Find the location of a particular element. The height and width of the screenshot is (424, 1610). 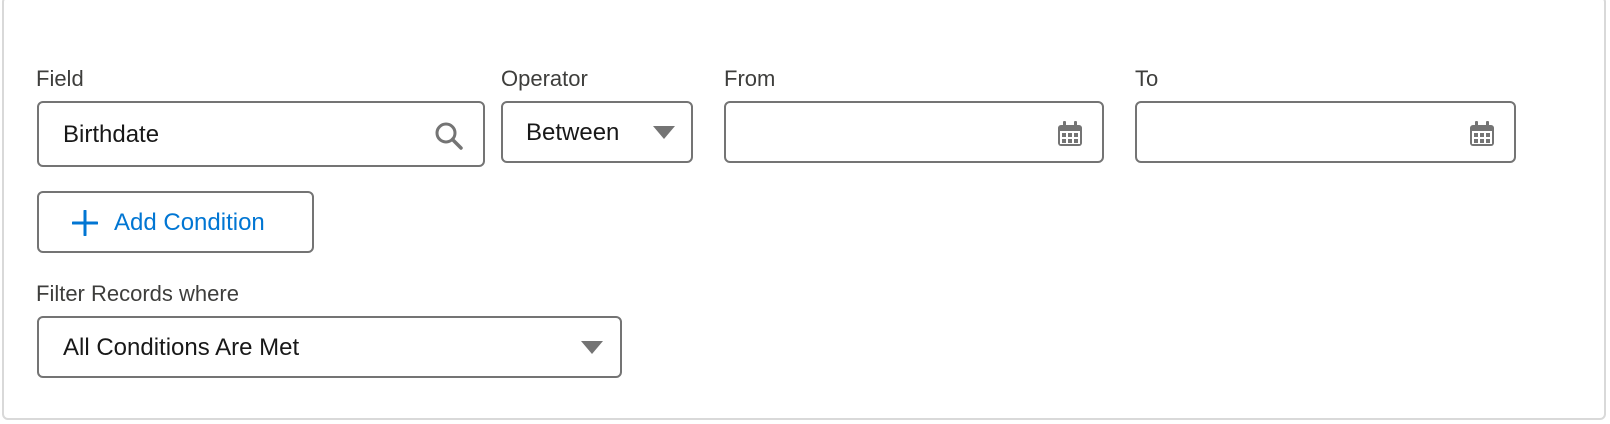

field-value: Birthdate is located at coordinates (111, 134).